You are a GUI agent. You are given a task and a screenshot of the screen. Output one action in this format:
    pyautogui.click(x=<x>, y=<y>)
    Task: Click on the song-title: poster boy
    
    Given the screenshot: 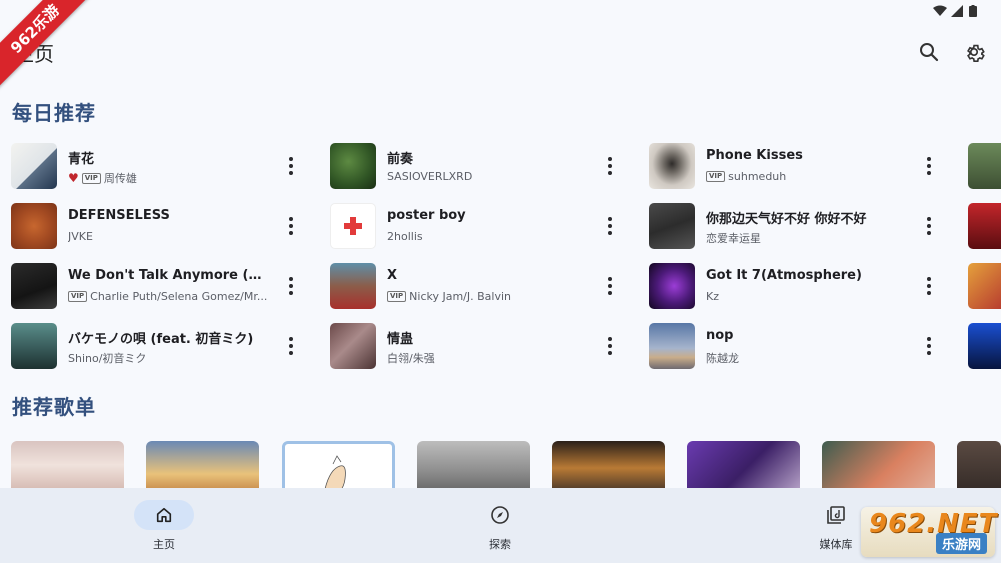 What is the action you would take?
    pyautogui.click(x=426, y=215)
    